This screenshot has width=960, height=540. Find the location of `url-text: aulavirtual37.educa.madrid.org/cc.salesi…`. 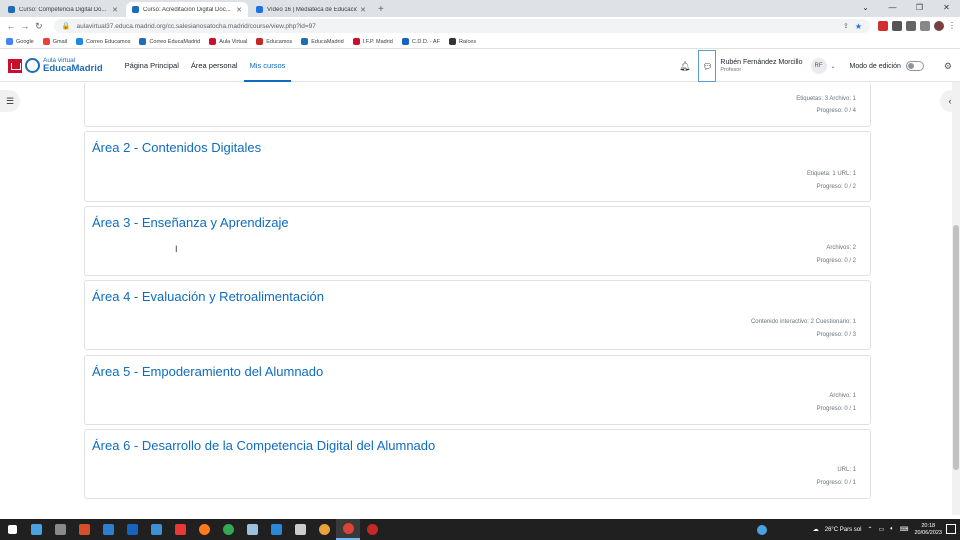

url-text: aulavirtual37.educa.madrid.org/cc.salesi… is located at coordinates (196, 26).